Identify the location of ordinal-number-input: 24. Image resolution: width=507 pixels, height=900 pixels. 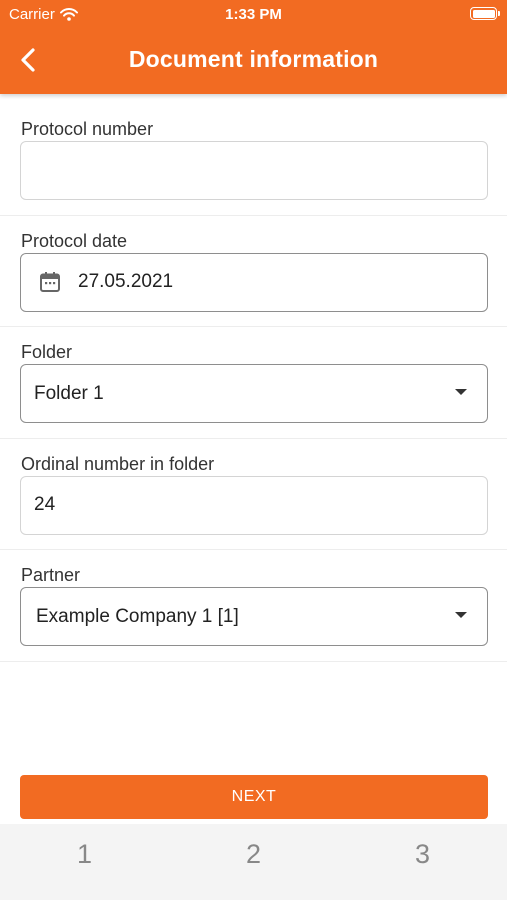
(254, 505).